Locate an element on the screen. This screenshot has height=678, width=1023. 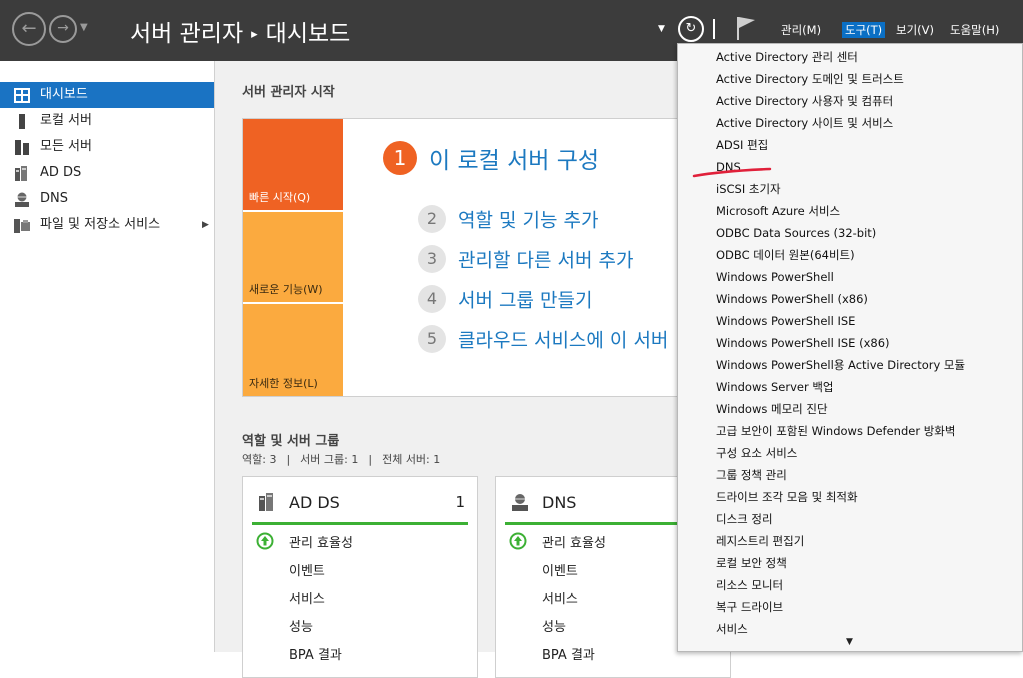
back-icon: ← is located at coordinates (29, 28).